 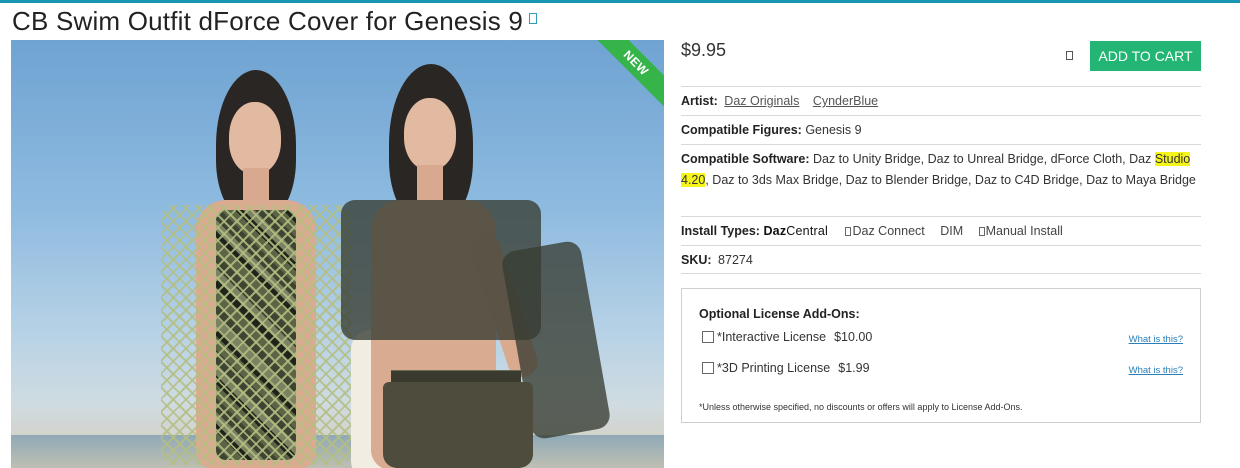 What do you see at coordinates (430, 134) in the screenshot?
I see `figure-right-face` at bounding box center [430, 134].